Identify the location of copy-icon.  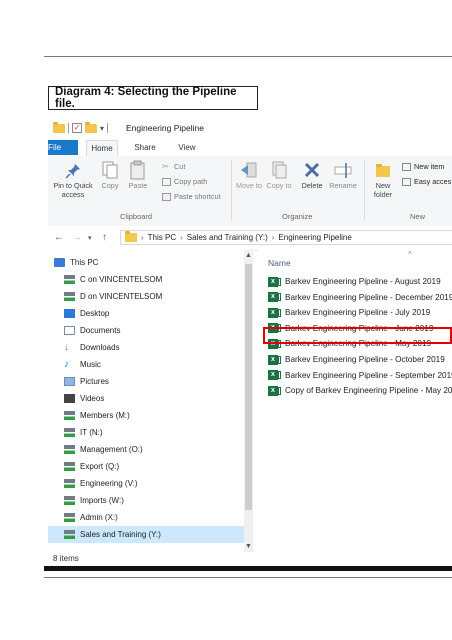
(110, 170).